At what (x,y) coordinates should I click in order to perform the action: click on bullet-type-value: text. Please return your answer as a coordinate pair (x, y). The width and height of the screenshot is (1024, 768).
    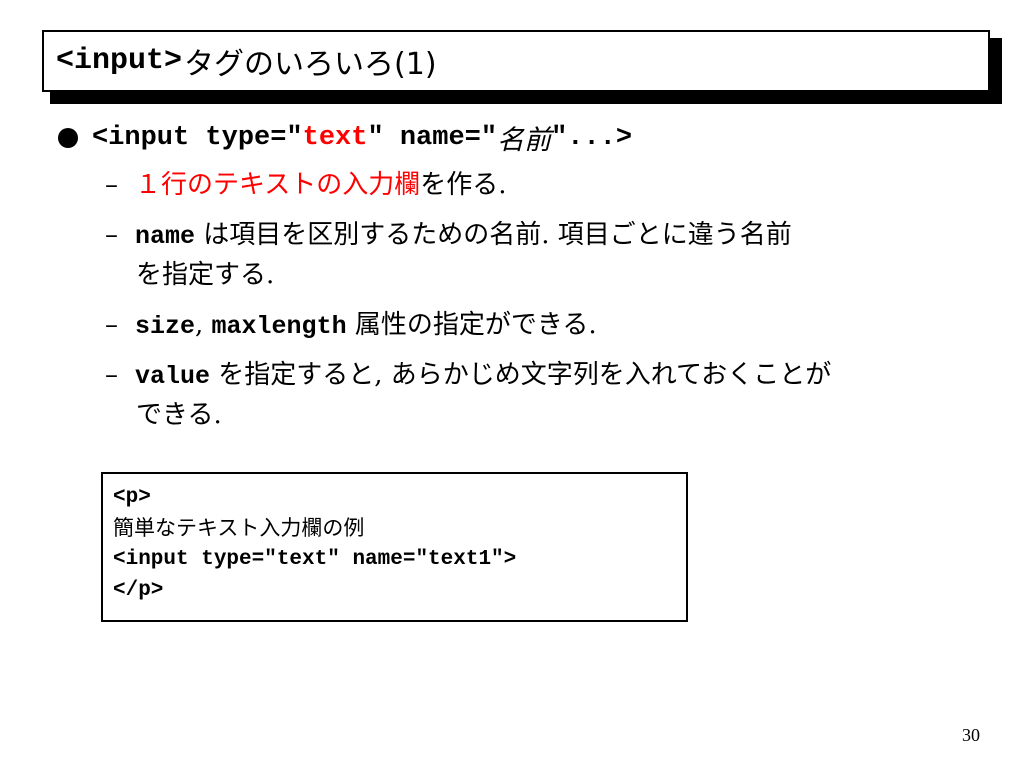
    Looking at the image, I should click on (335, 137).